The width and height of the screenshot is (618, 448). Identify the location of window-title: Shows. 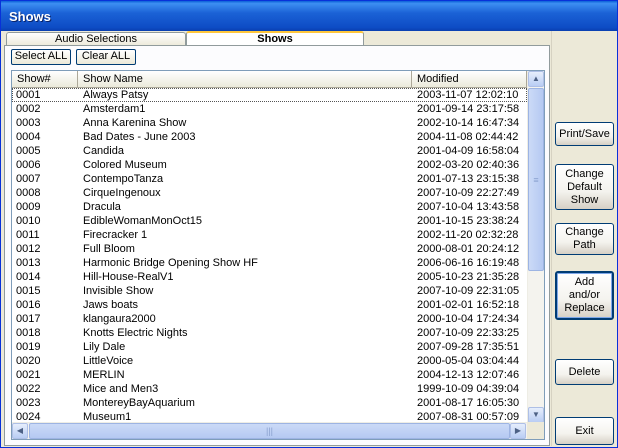
(30, 16).